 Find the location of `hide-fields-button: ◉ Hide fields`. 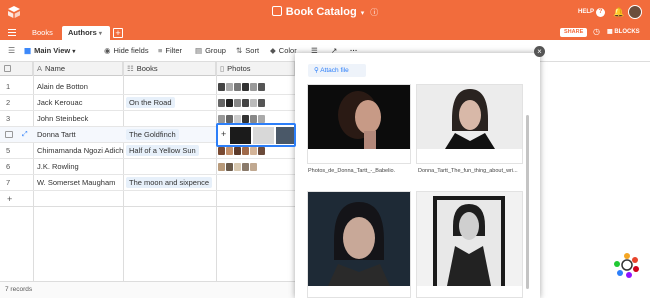

hide-fields-button: ◉ Hide fields is located at coordinates (126, 50).